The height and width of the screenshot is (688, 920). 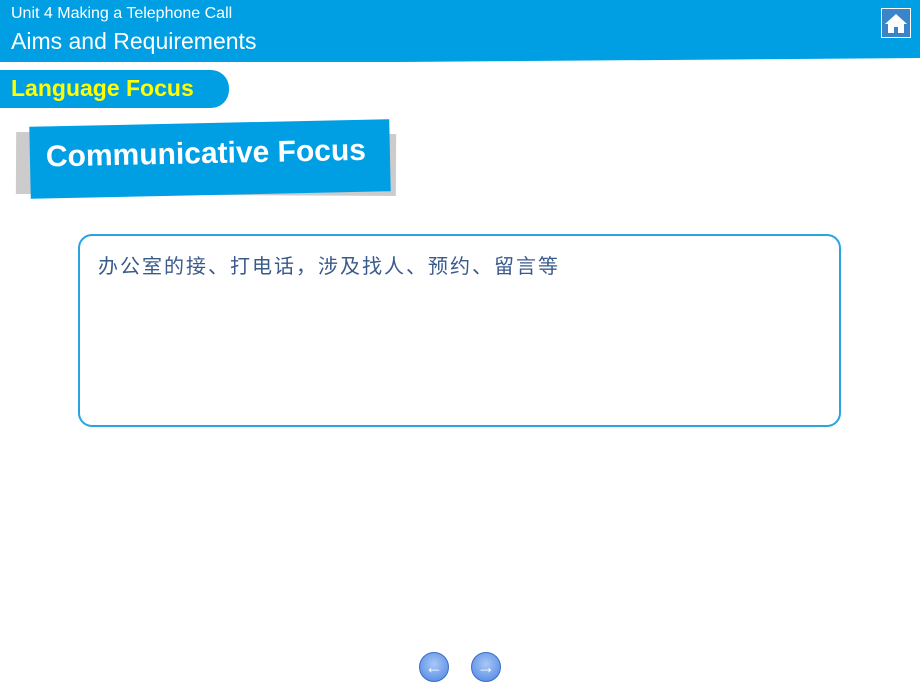 I want to click on content-text: 办公室的接、打电话，涉及找人、预约、留言等, so click(x=329, y=266).